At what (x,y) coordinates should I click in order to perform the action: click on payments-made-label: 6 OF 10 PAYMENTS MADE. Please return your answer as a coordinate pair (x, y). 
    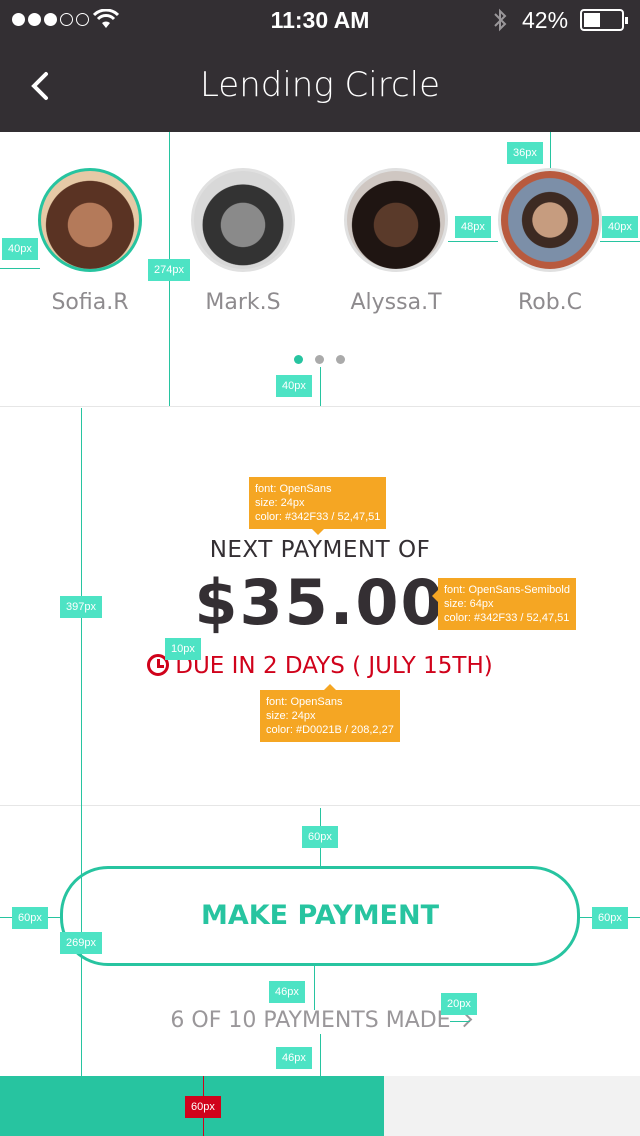
    Looking at the image, I should click on (310, 1020).